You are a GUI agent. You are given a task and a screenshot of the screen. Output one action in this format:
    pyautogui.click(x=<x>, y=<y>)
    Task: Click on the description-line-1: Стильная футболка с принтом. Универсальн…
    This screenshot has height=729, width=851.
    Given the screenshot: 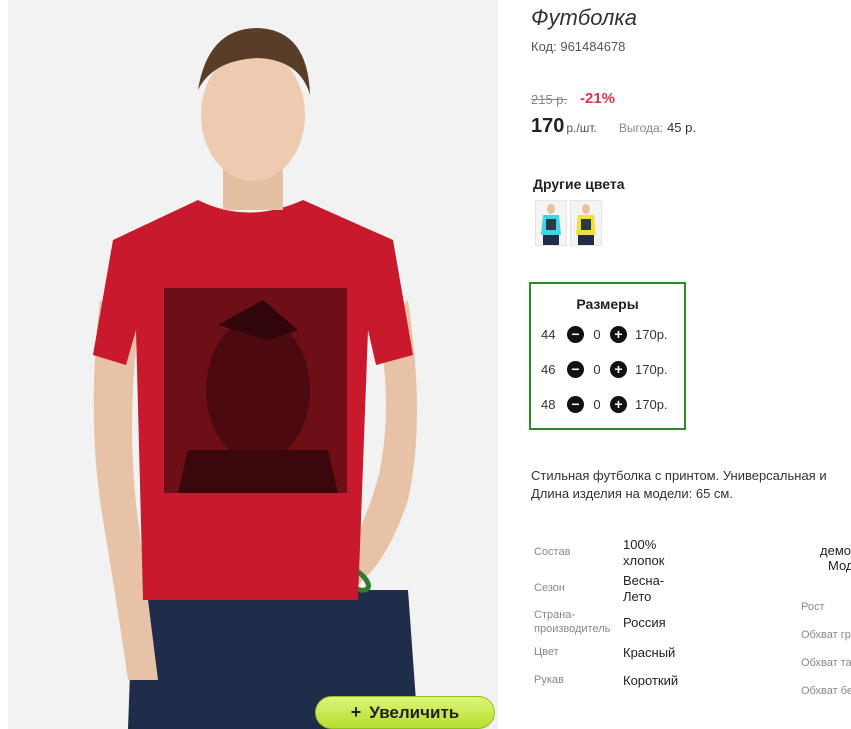 What is the action you would take?
    pyautogui.click(x=679, y=475)
    